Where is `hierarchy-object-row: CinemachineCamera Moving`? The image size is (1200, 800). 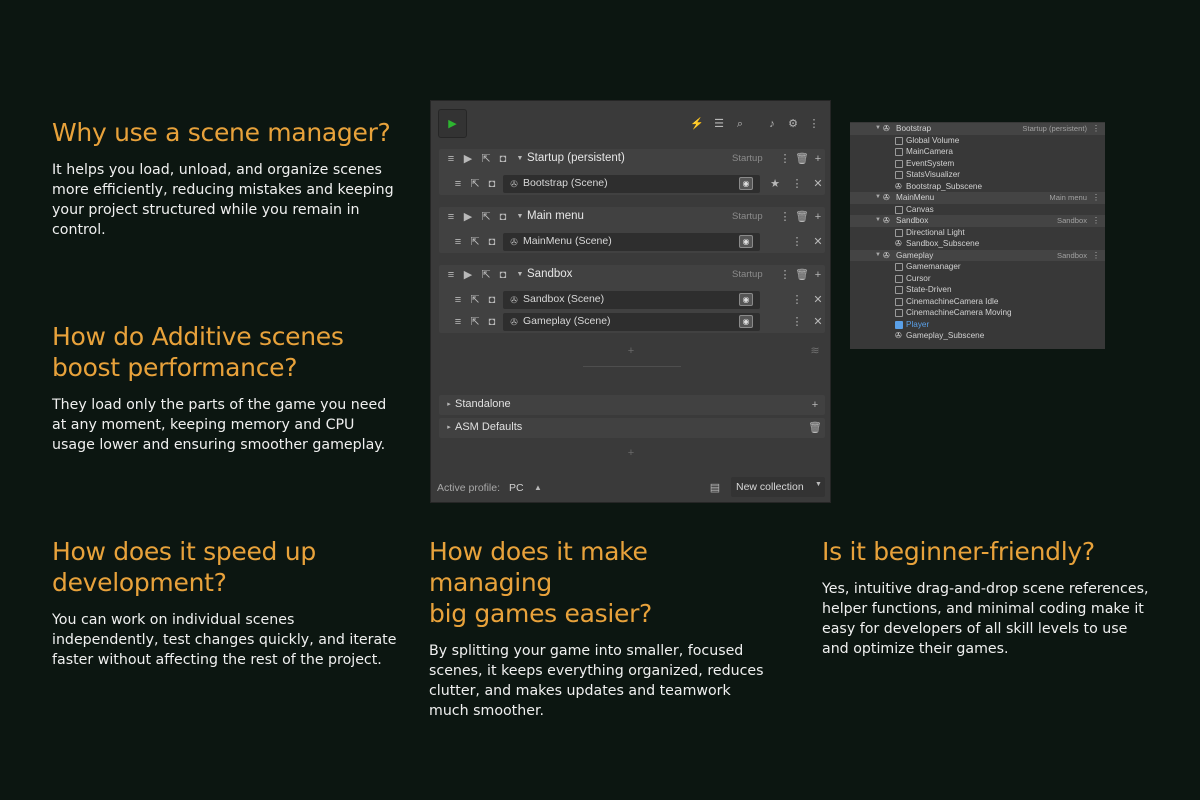
hierarchy-object-row: CinemachineCamera Moving is located at coordinates (977, 313).